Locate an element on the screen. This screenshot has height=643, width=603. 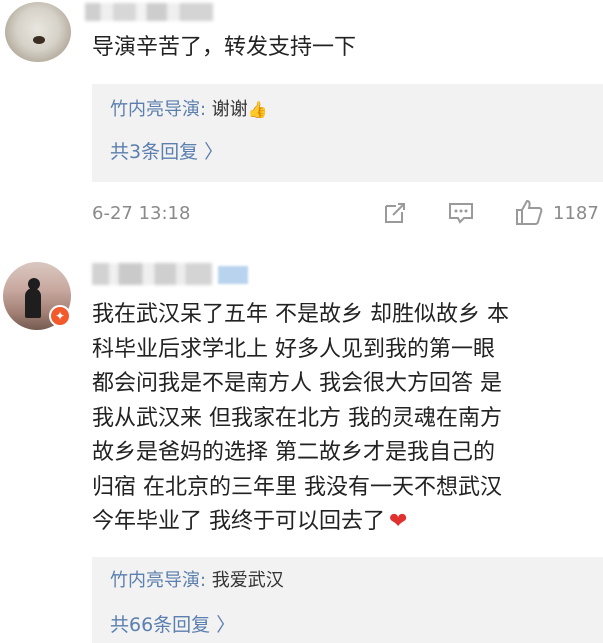
view-more-replies-link: 共3条回复 〉 is located at coordinates (166, 152).